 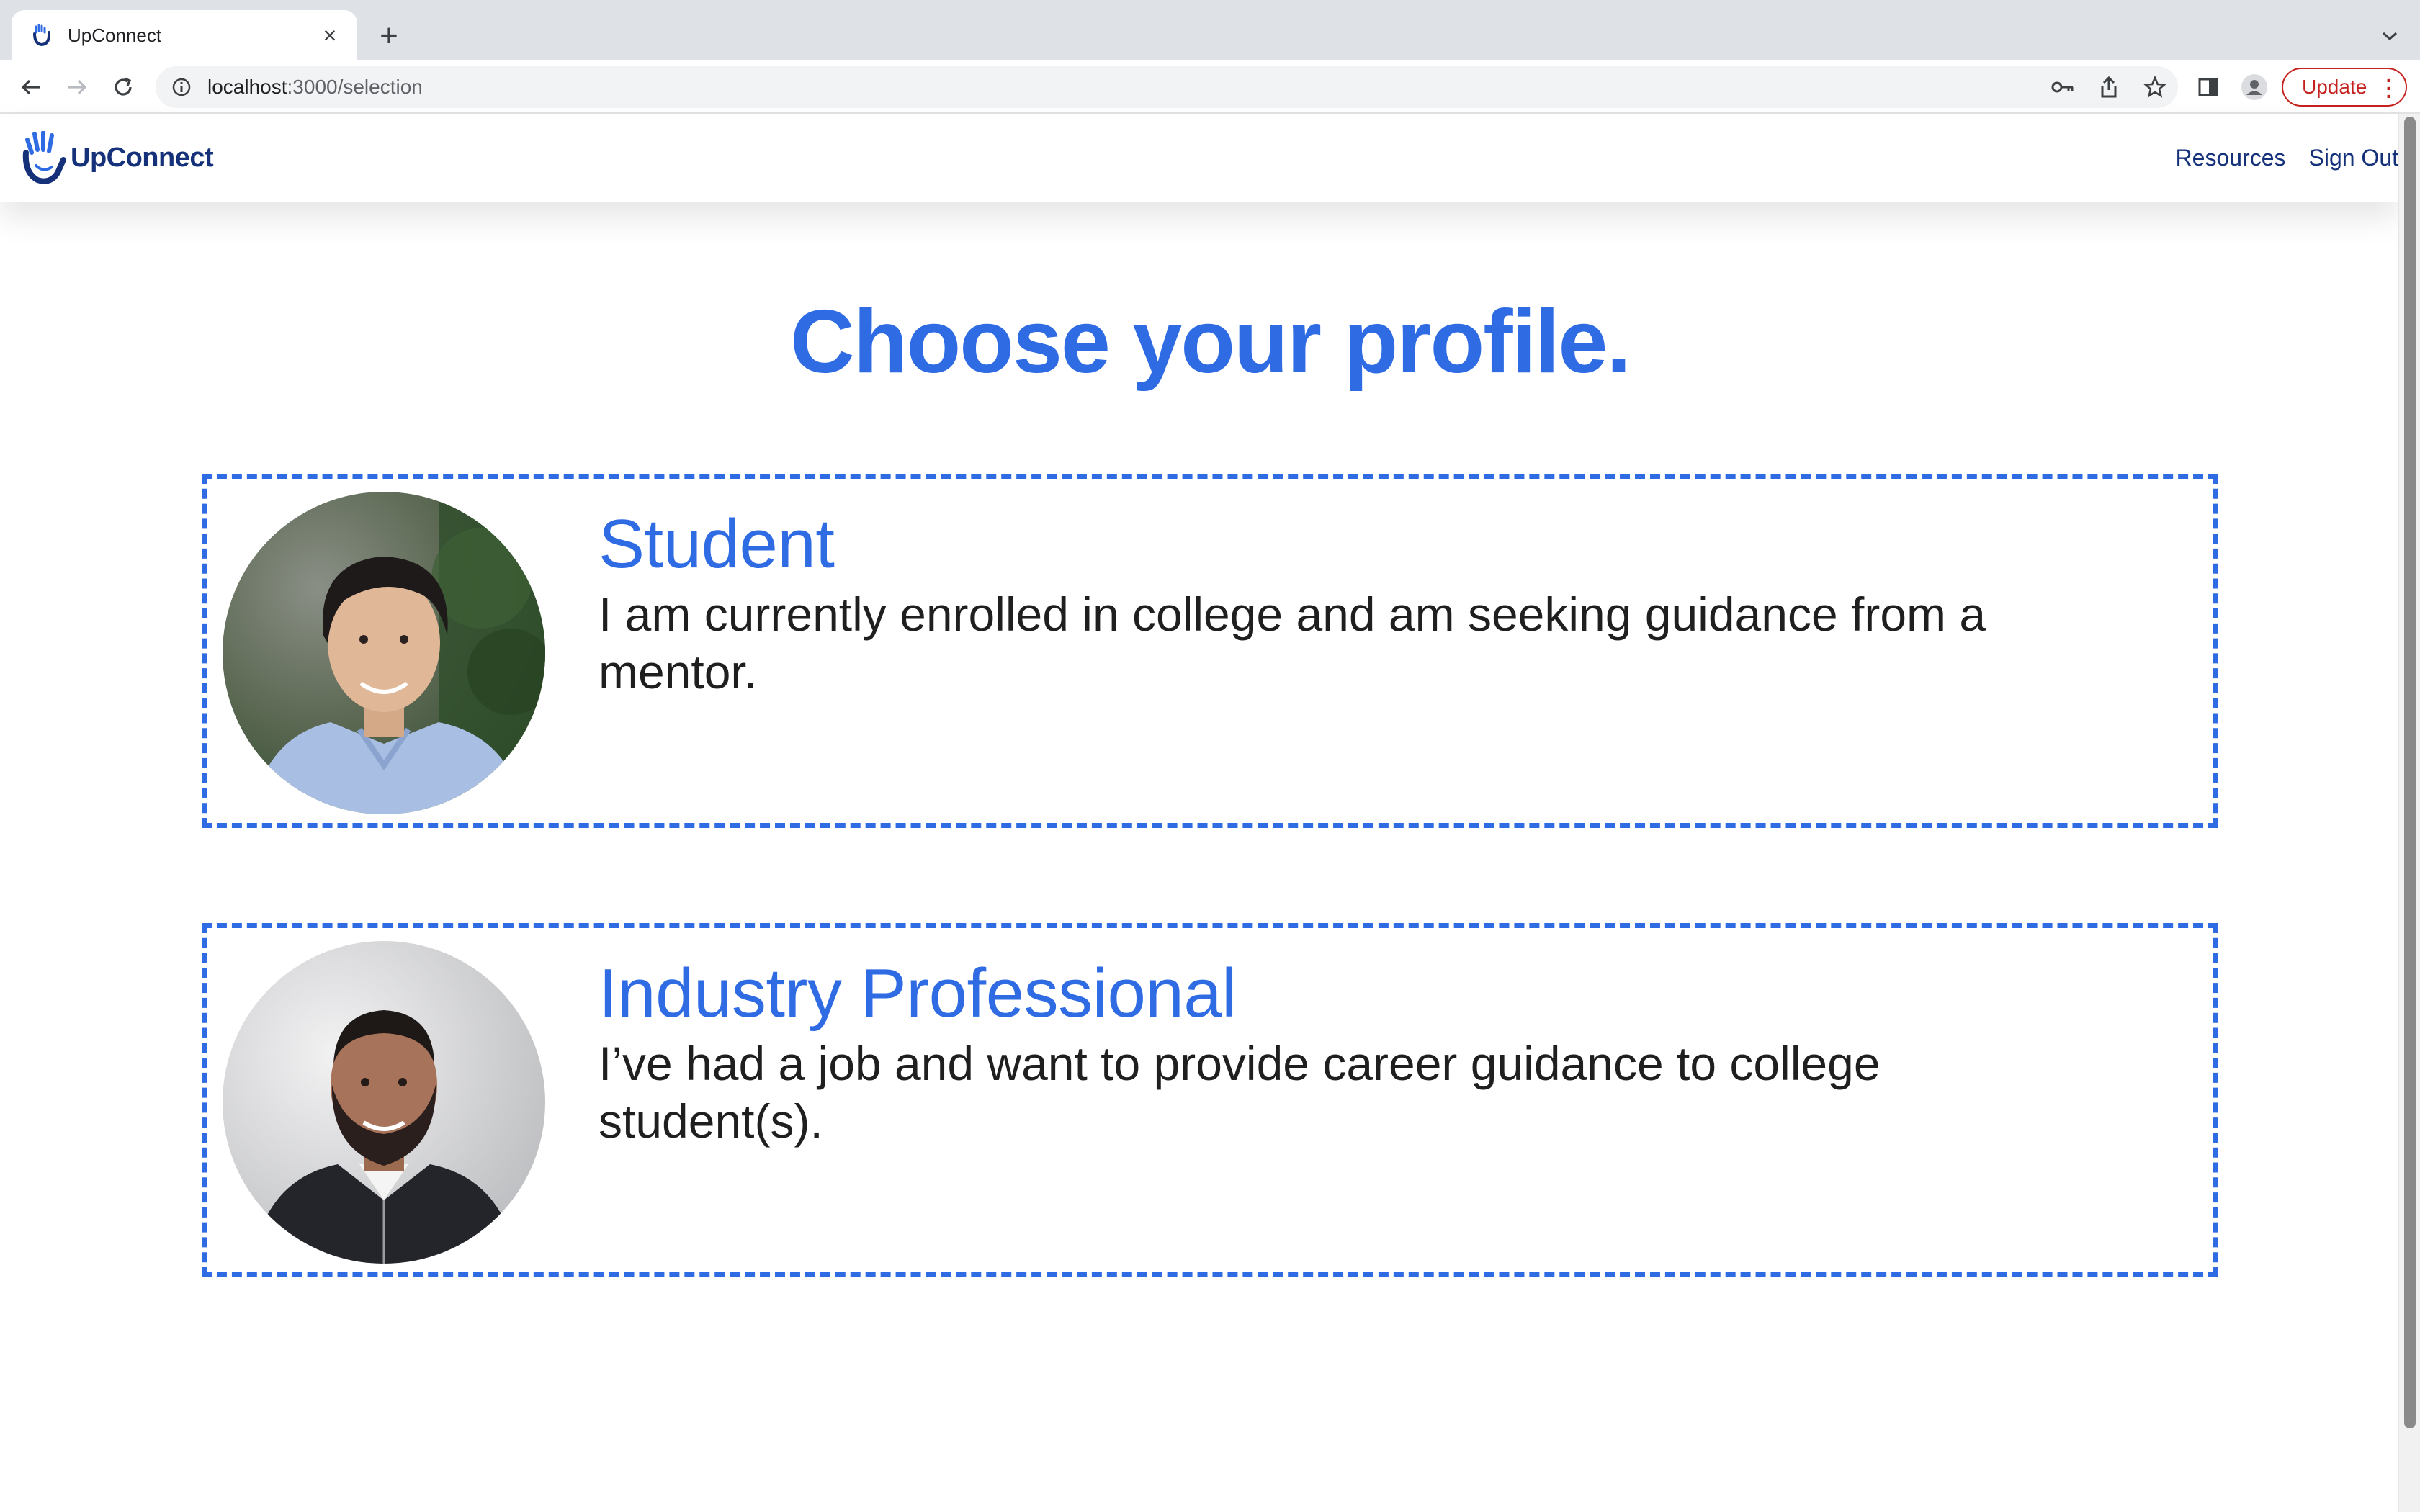 What do you see at coordinates (1167, 87) in the screenshot?
I see `address-bar: localhost:3000/selection` at bounding box center [1167, 87].